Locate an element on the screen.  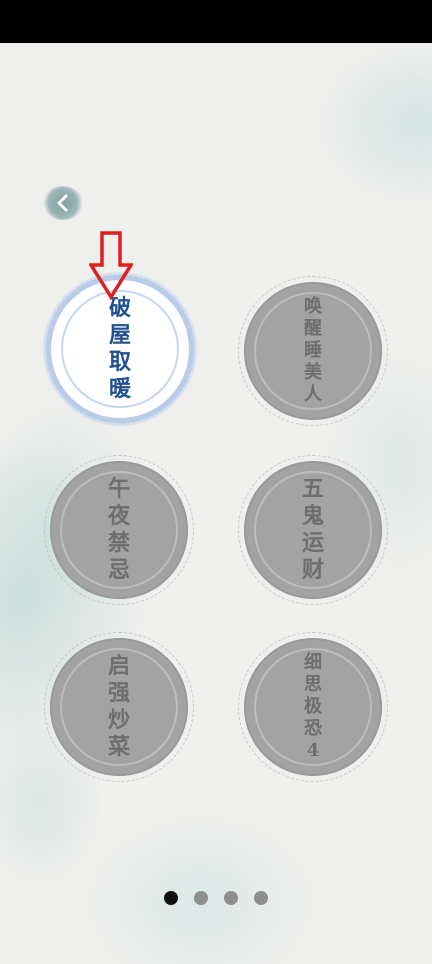
level-button-6: 细 思 极 恐 4 is located at coordinates (313, 707).